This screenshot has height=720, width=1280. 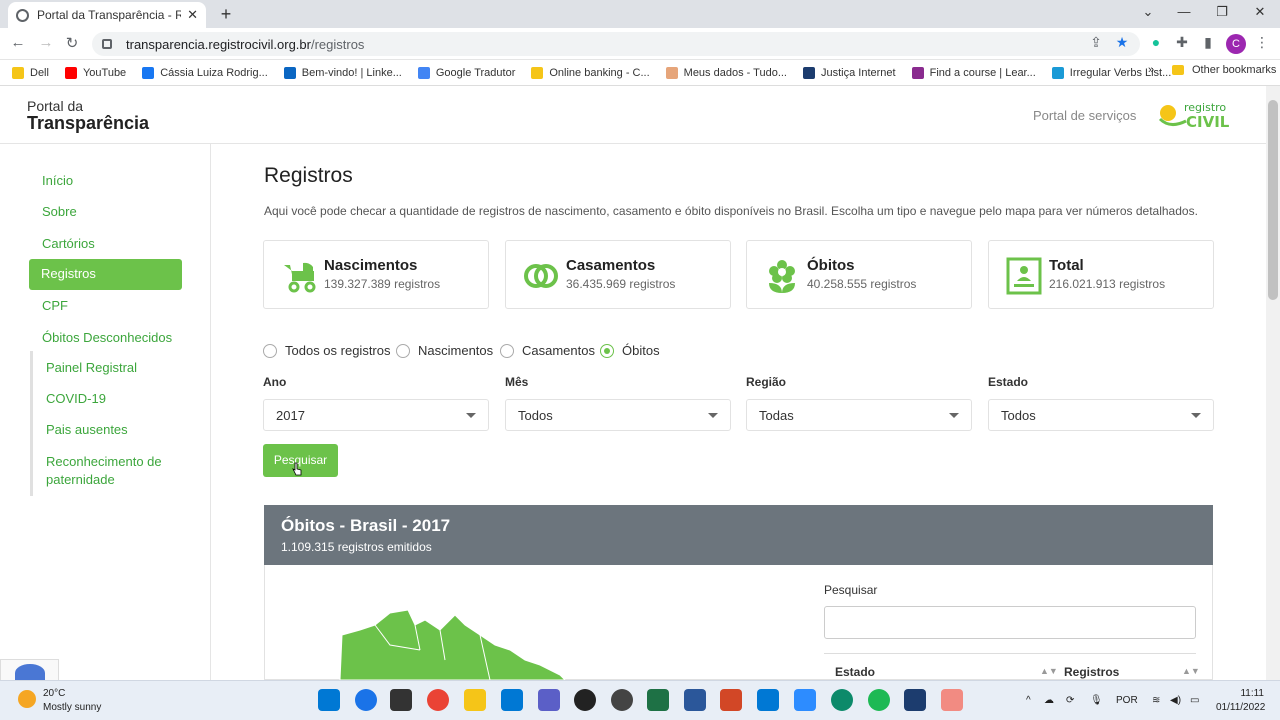 What do you see at coordinates (54, 693) in the screenshot?
I see `weather-temperature: 20°C` at bounding box center [54, 693].